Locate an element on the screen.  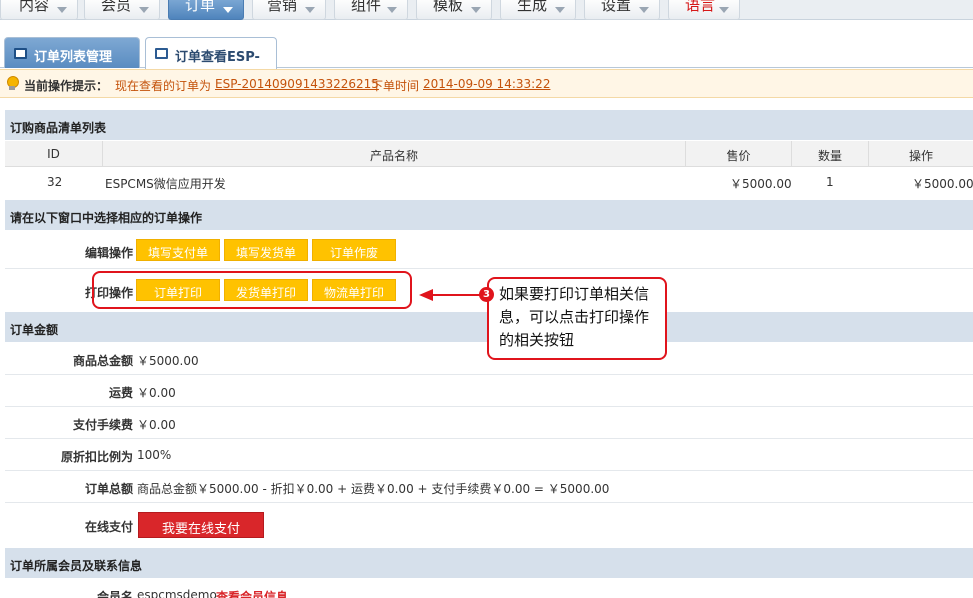
step-number-badge: 3 is located at coordinates (486, 294).